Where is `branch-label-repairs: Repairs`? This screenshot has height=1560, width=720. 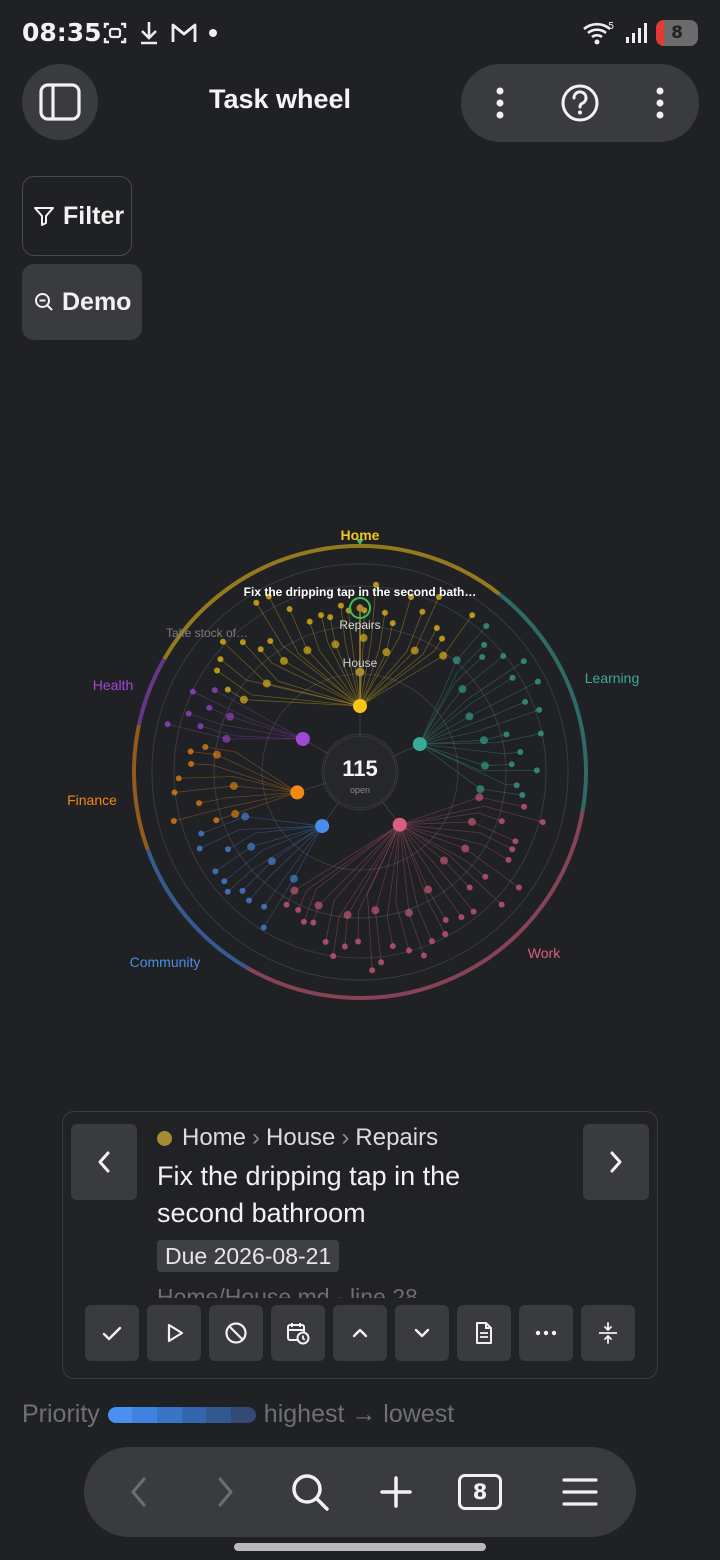
branch-label-repairs: Repairs is located at coordinates (359, 625).